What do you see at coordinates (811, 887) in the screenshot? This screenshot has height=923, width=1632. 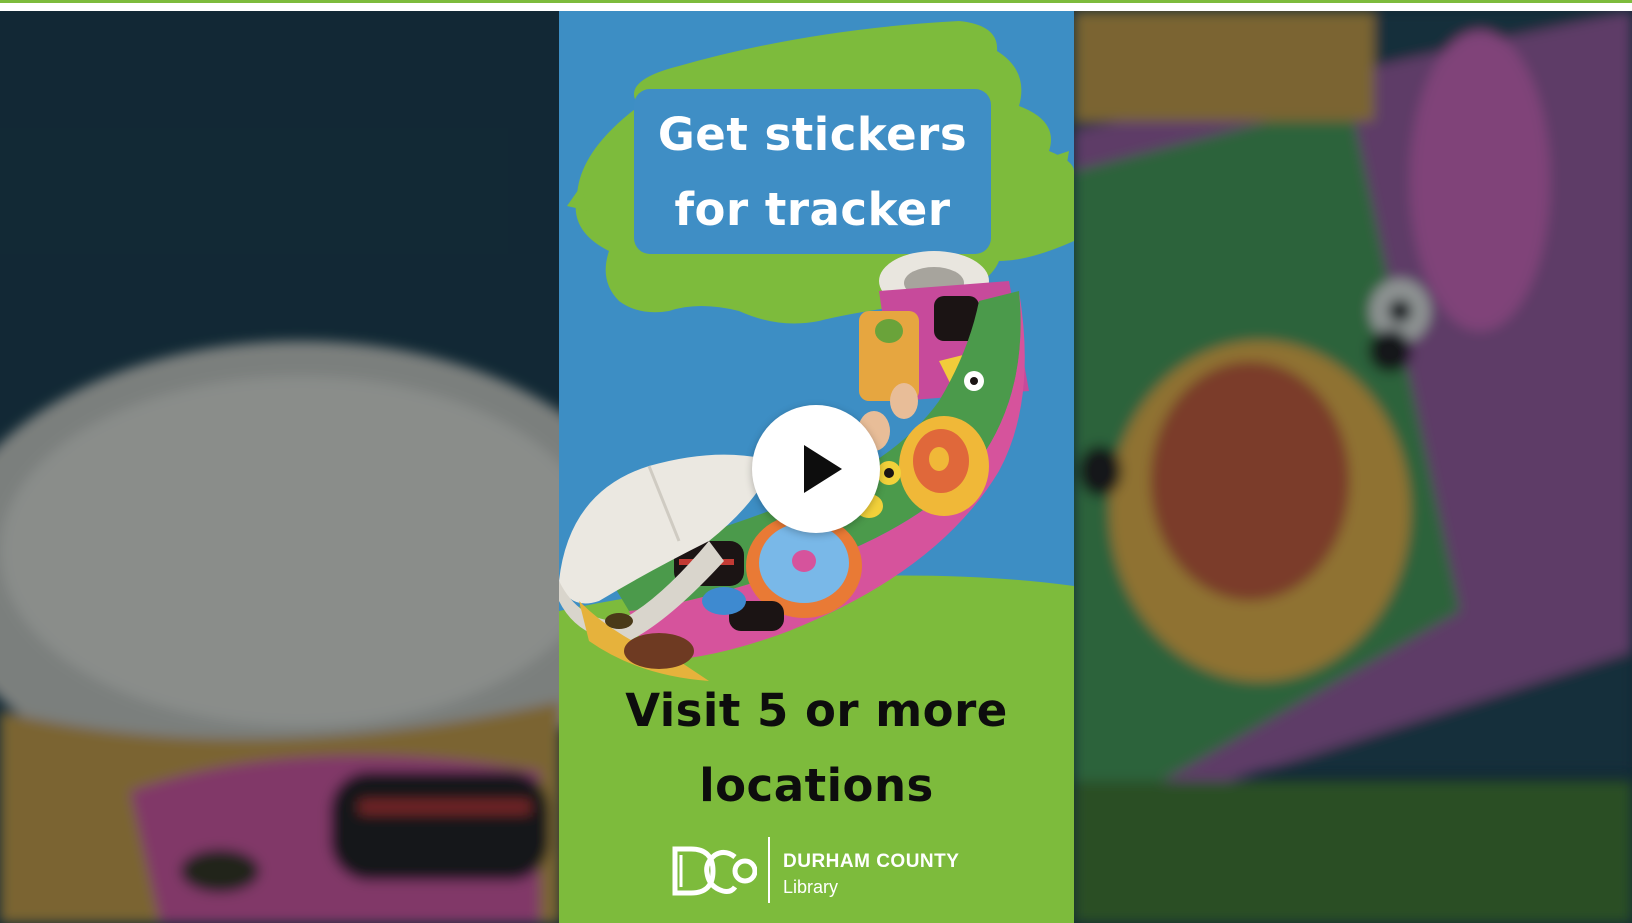 I see `logo-subtitle: Library` at bounding box center [811, 887].